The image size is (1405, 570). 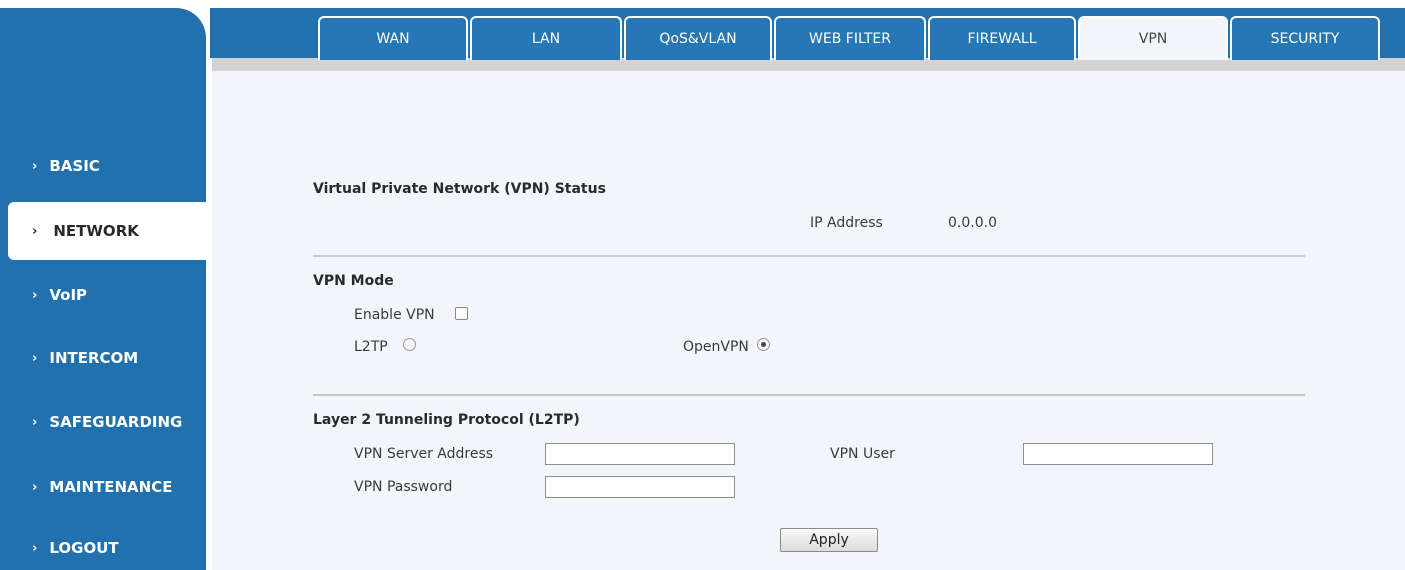 I want to click on openvpn-radio, so click(x=763, y=344).